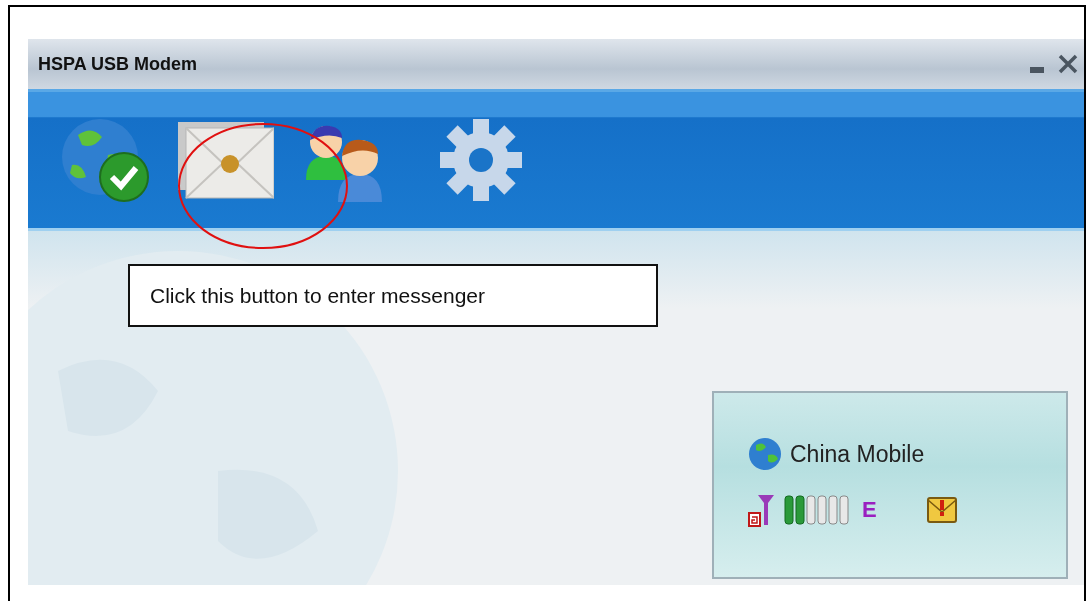 The image size is (1086, 607). Describe the element at coordinates (869, 510) in the screenshot. I see `network-type: E` at that location.